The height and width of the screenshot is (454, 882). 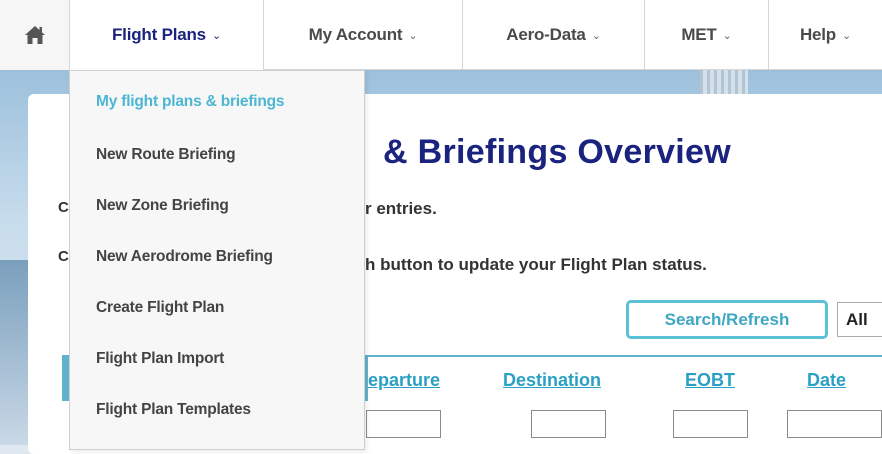 What do you see at coordinates (166, 155) in the screenshot?
I see `menu-item-new-route-briefing: New Route Briefing` at bounding box center [166, 155].